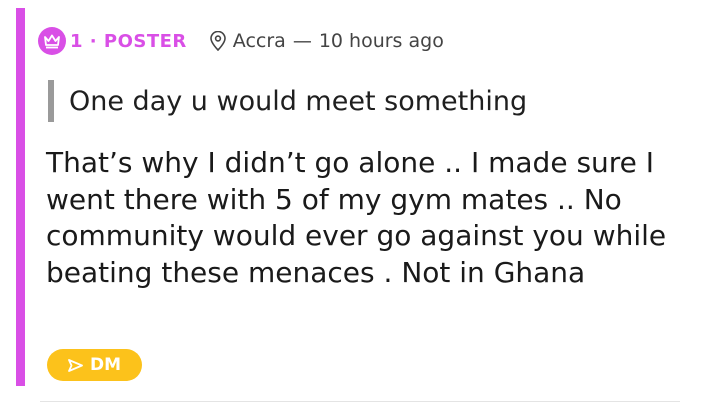  I want to click on poster-rank-label: 1 · POSTER, so click(128, 41).